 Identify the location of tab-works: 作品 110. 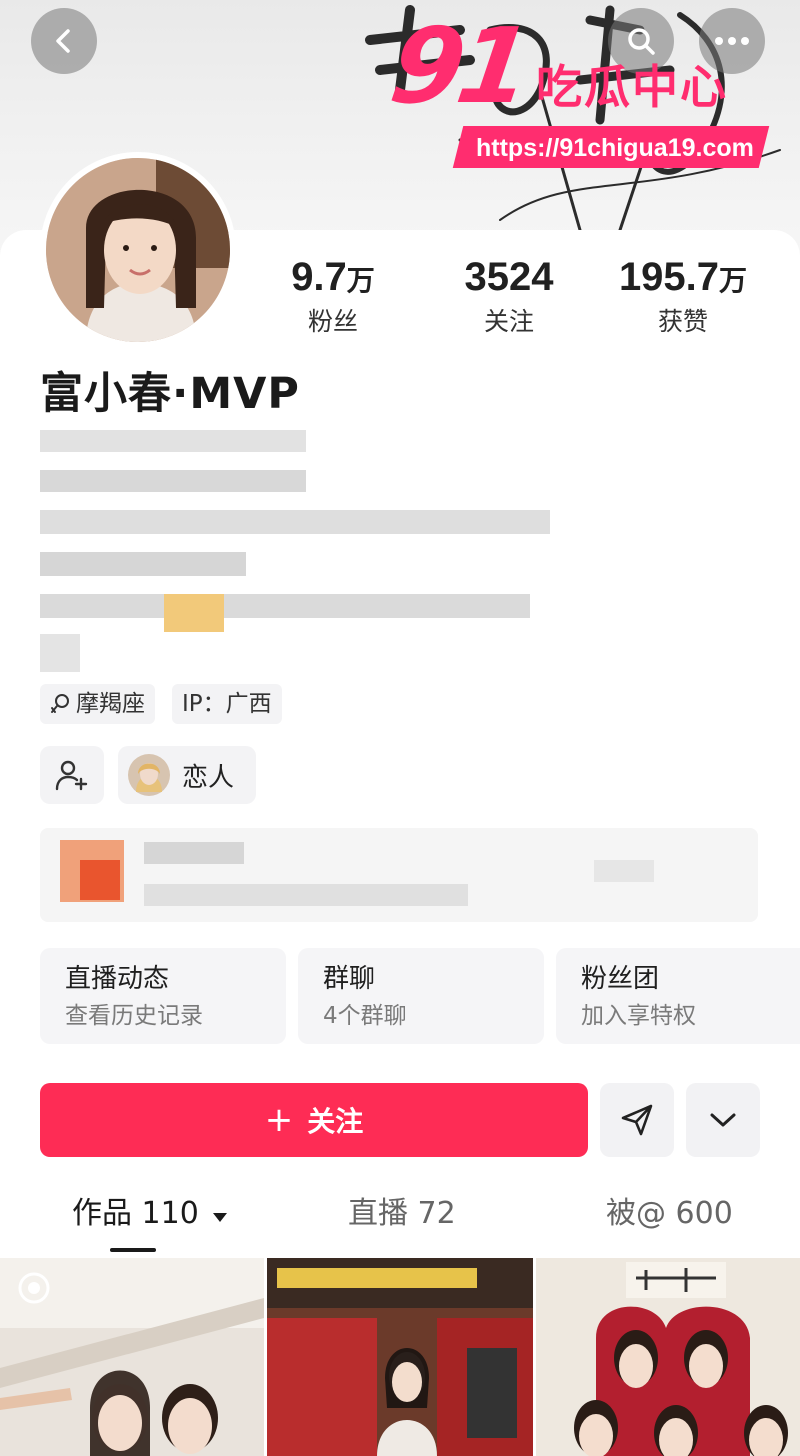
(150, 1214).